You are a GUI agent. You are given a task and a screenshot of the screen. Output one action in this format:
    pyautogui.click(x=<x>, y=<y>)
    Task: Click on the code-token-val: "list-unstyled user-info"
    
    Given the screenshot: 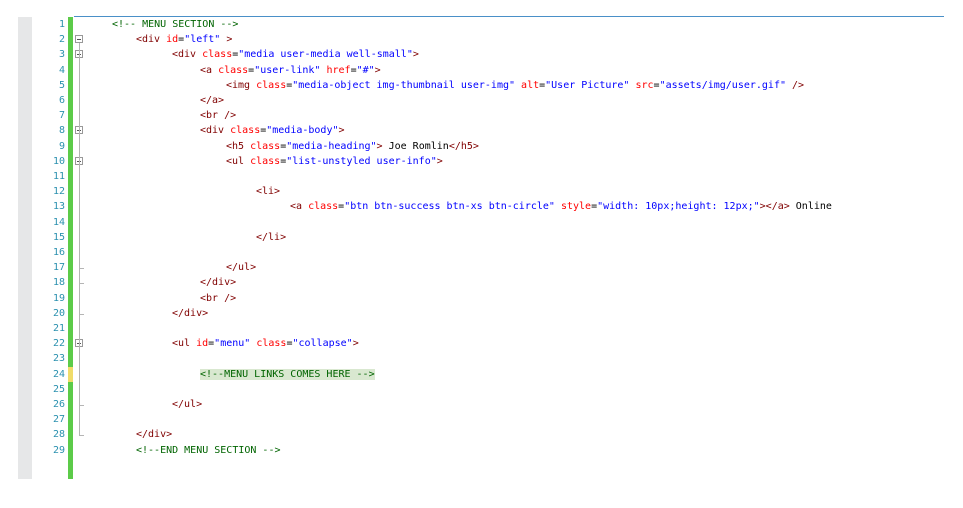 What is the action you would take?
    pyautogui.click(x=361, y=161)
    